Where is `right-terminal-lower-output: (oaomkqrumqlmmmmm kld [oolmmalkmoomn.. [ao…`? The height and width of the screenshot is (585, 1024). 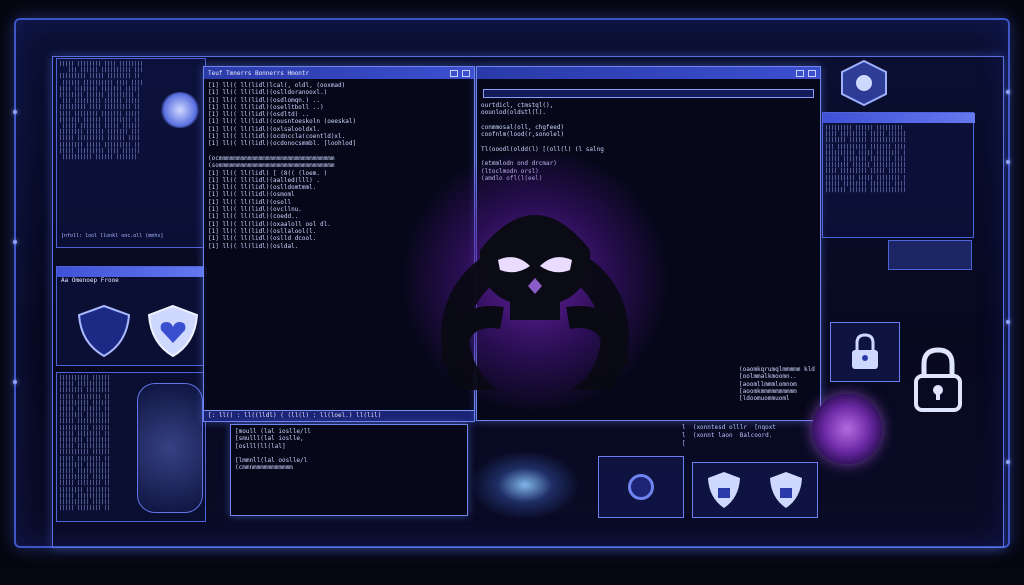 right-terminal-lower-output: (oaomkqrumqlmmmmm kld [oolmmalkmoomn.. [ao… is located at coordinates (777, 384).